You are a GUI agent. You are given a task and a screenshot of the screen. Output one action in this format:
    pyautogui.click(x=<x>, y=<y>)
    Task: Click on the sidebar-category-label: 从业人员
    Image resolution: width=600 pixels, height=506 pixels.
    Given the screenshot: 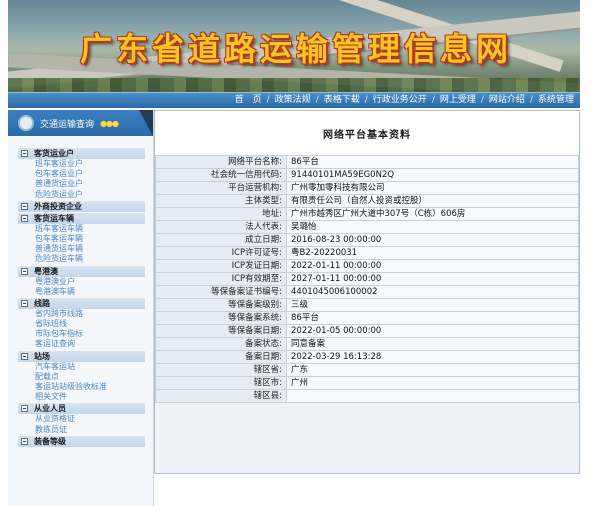 What is the action you would take?
    pyautogui.click(x=50, y=409)
    